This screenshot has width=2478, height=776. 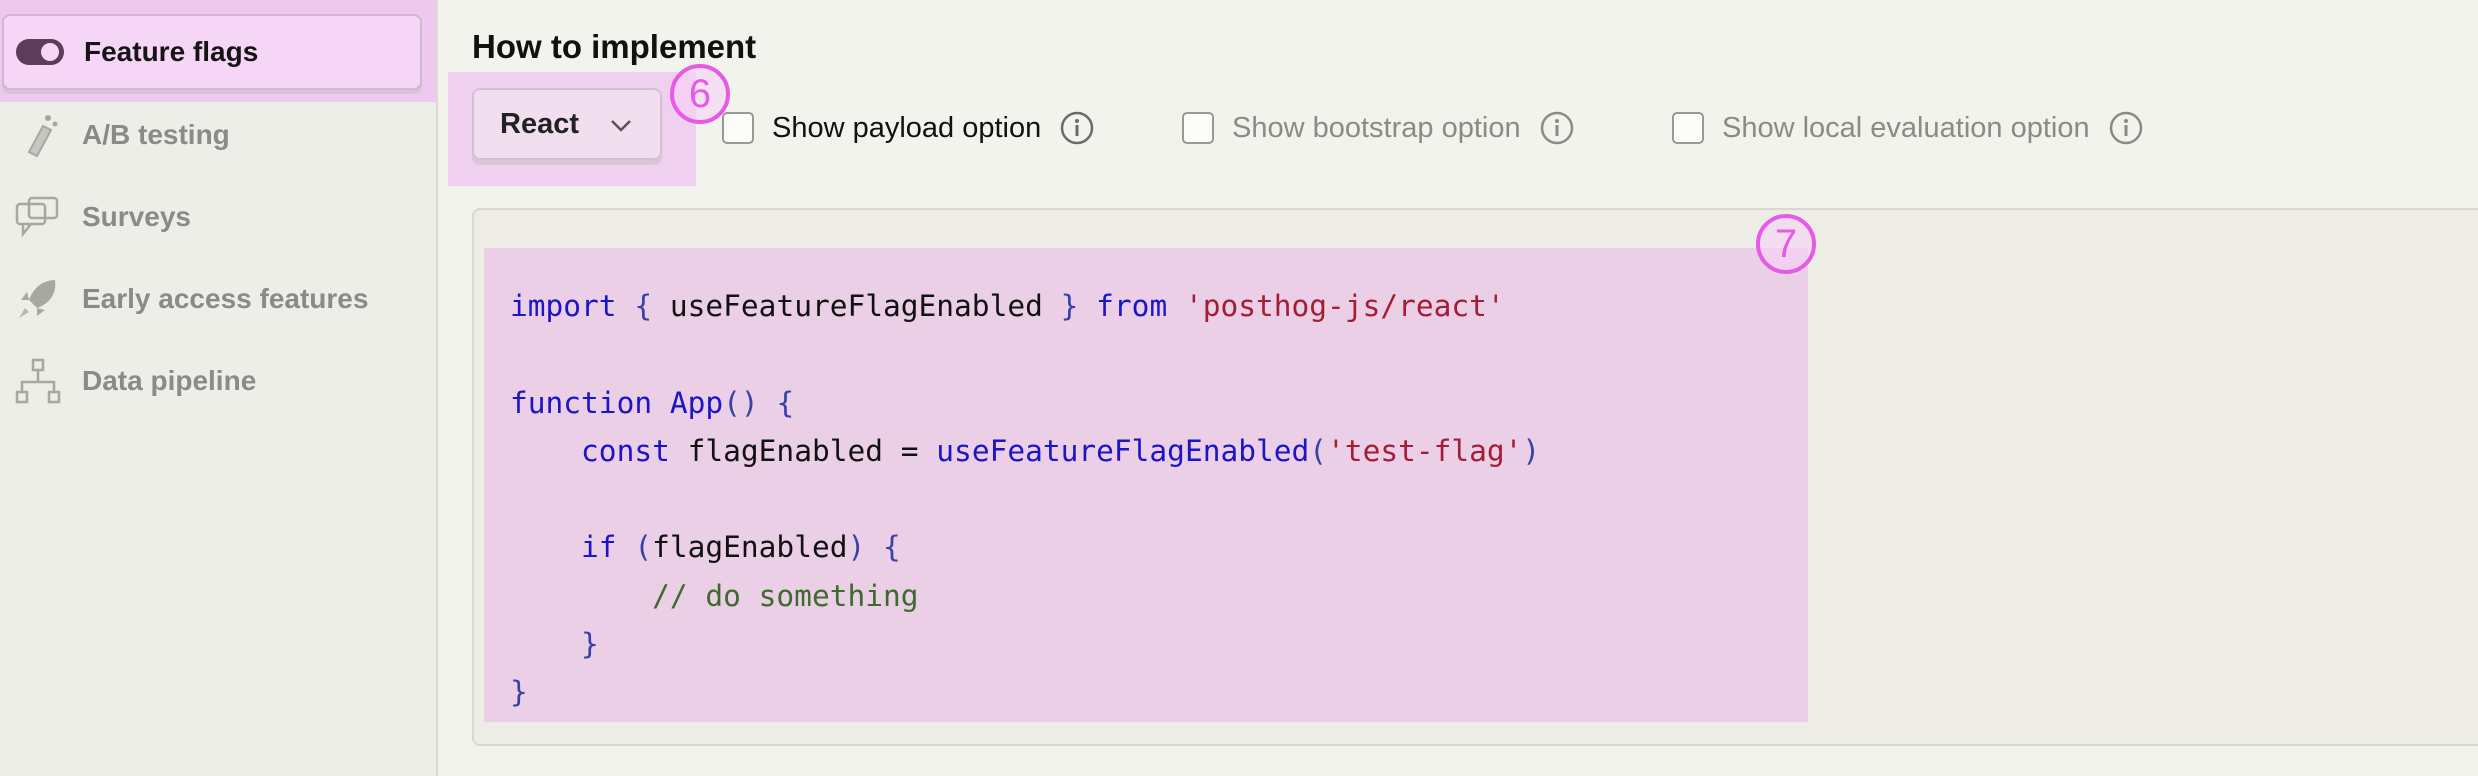 I want to click on sidebar-item-ab-testing: A/B testing, so click(x=218, y=135).